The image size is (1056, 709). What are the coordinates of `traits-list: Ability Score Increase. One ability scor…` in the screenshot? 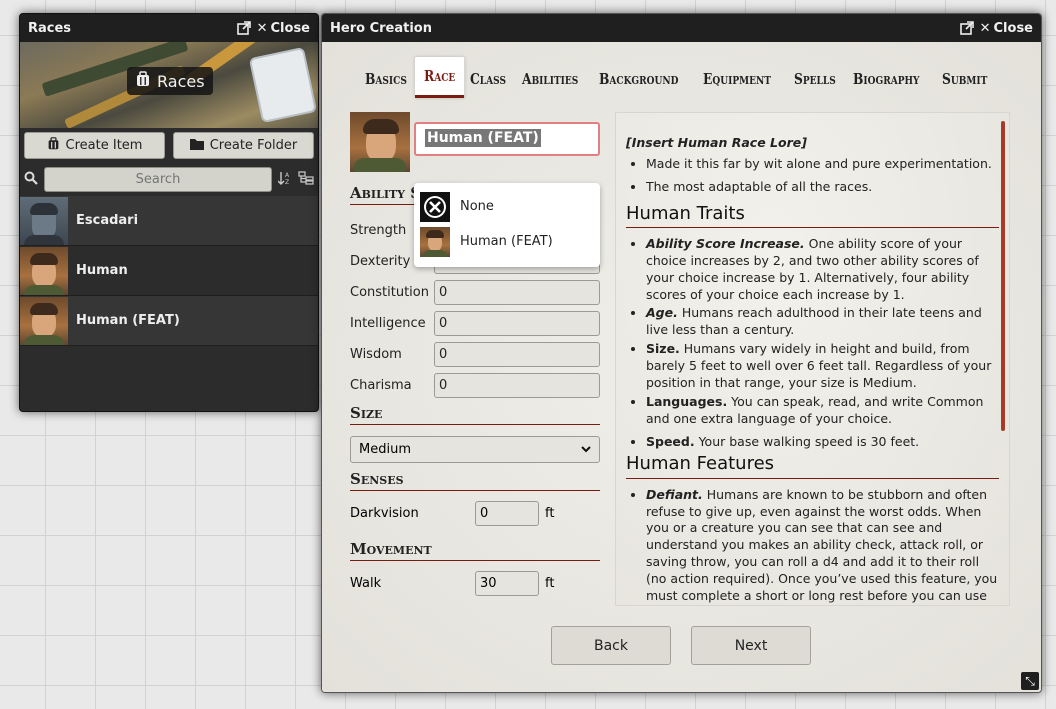 It's located at (812, 343).